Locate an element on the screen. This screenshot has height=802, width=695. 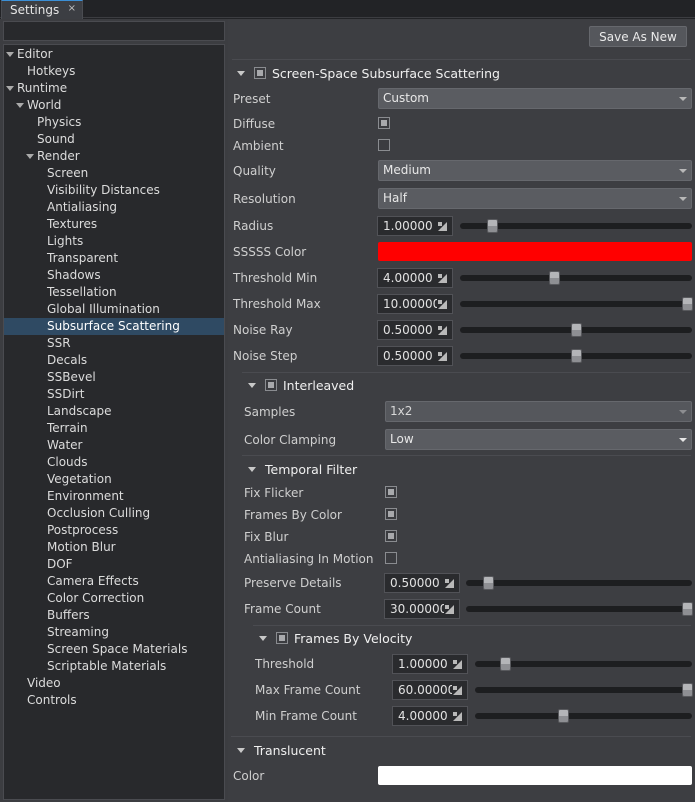
frames-by-color-checkbox is located at coordinates (391, 514).